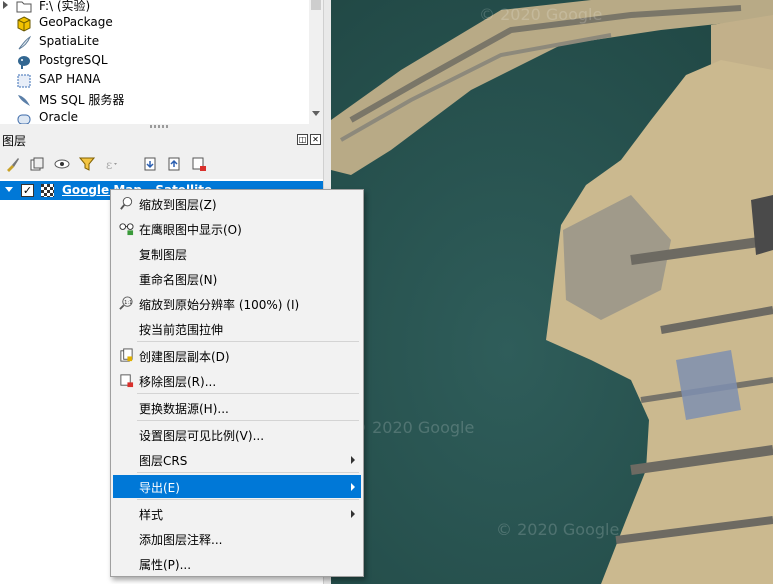 The width and height of the screenshot is (773, 584). I want to click on menu-item-export: 导出(E), so click(237, 486).